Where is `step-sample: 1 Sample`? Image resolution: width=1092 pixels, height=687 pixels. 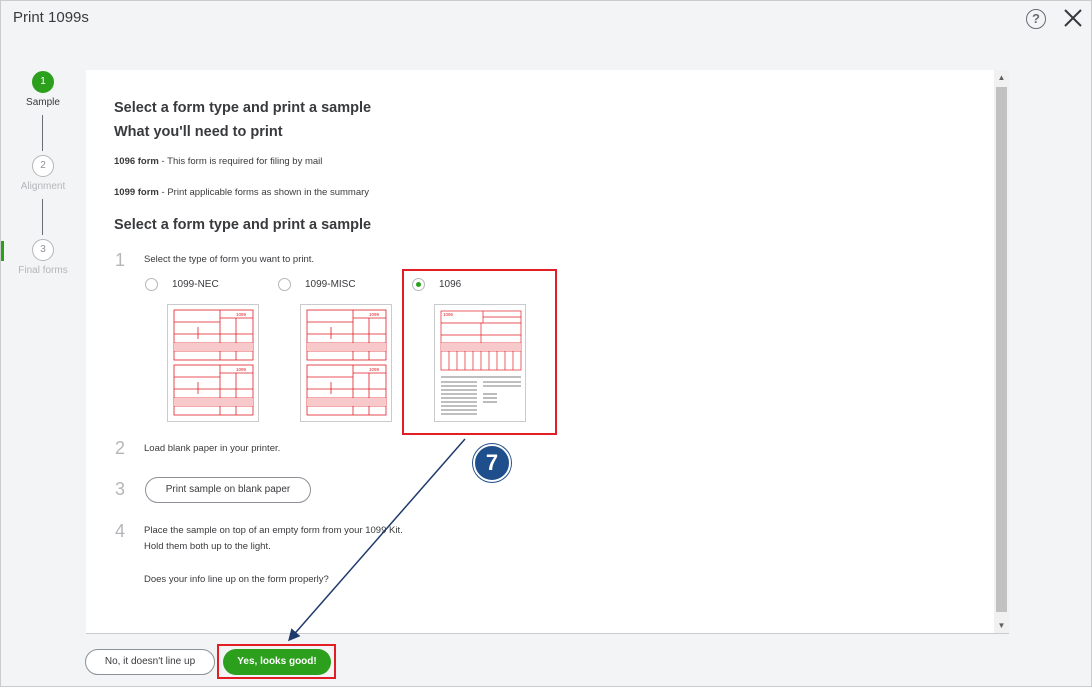
step-sample: 1 Sample is located at coordinates (43, 89).